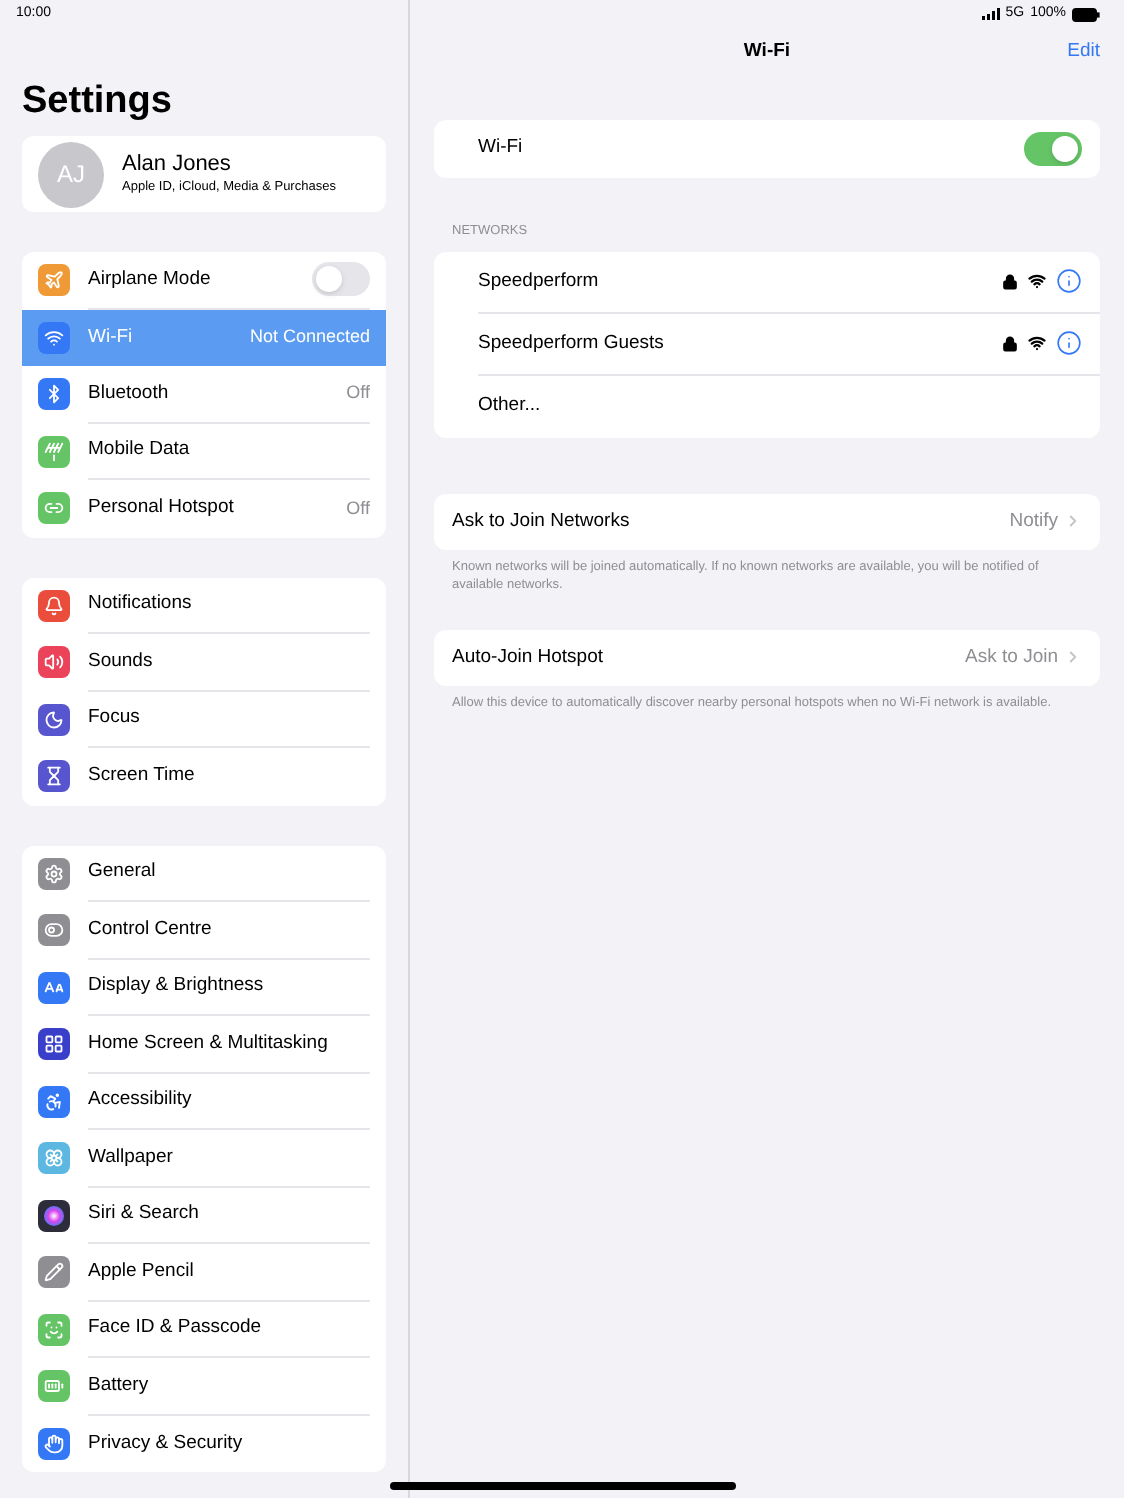 This screenshot has height=1498, width=1124. I want to click on item-value: Not Connected, so click(309, 337).